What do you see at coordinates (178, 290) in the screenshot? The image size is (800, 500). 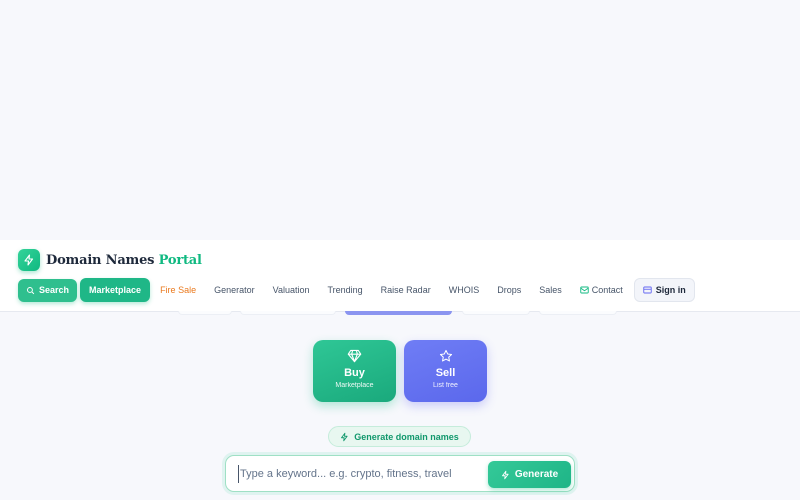 I see `nav-link-fire-sale: Fire Sale` at bounding box center [178, 290].